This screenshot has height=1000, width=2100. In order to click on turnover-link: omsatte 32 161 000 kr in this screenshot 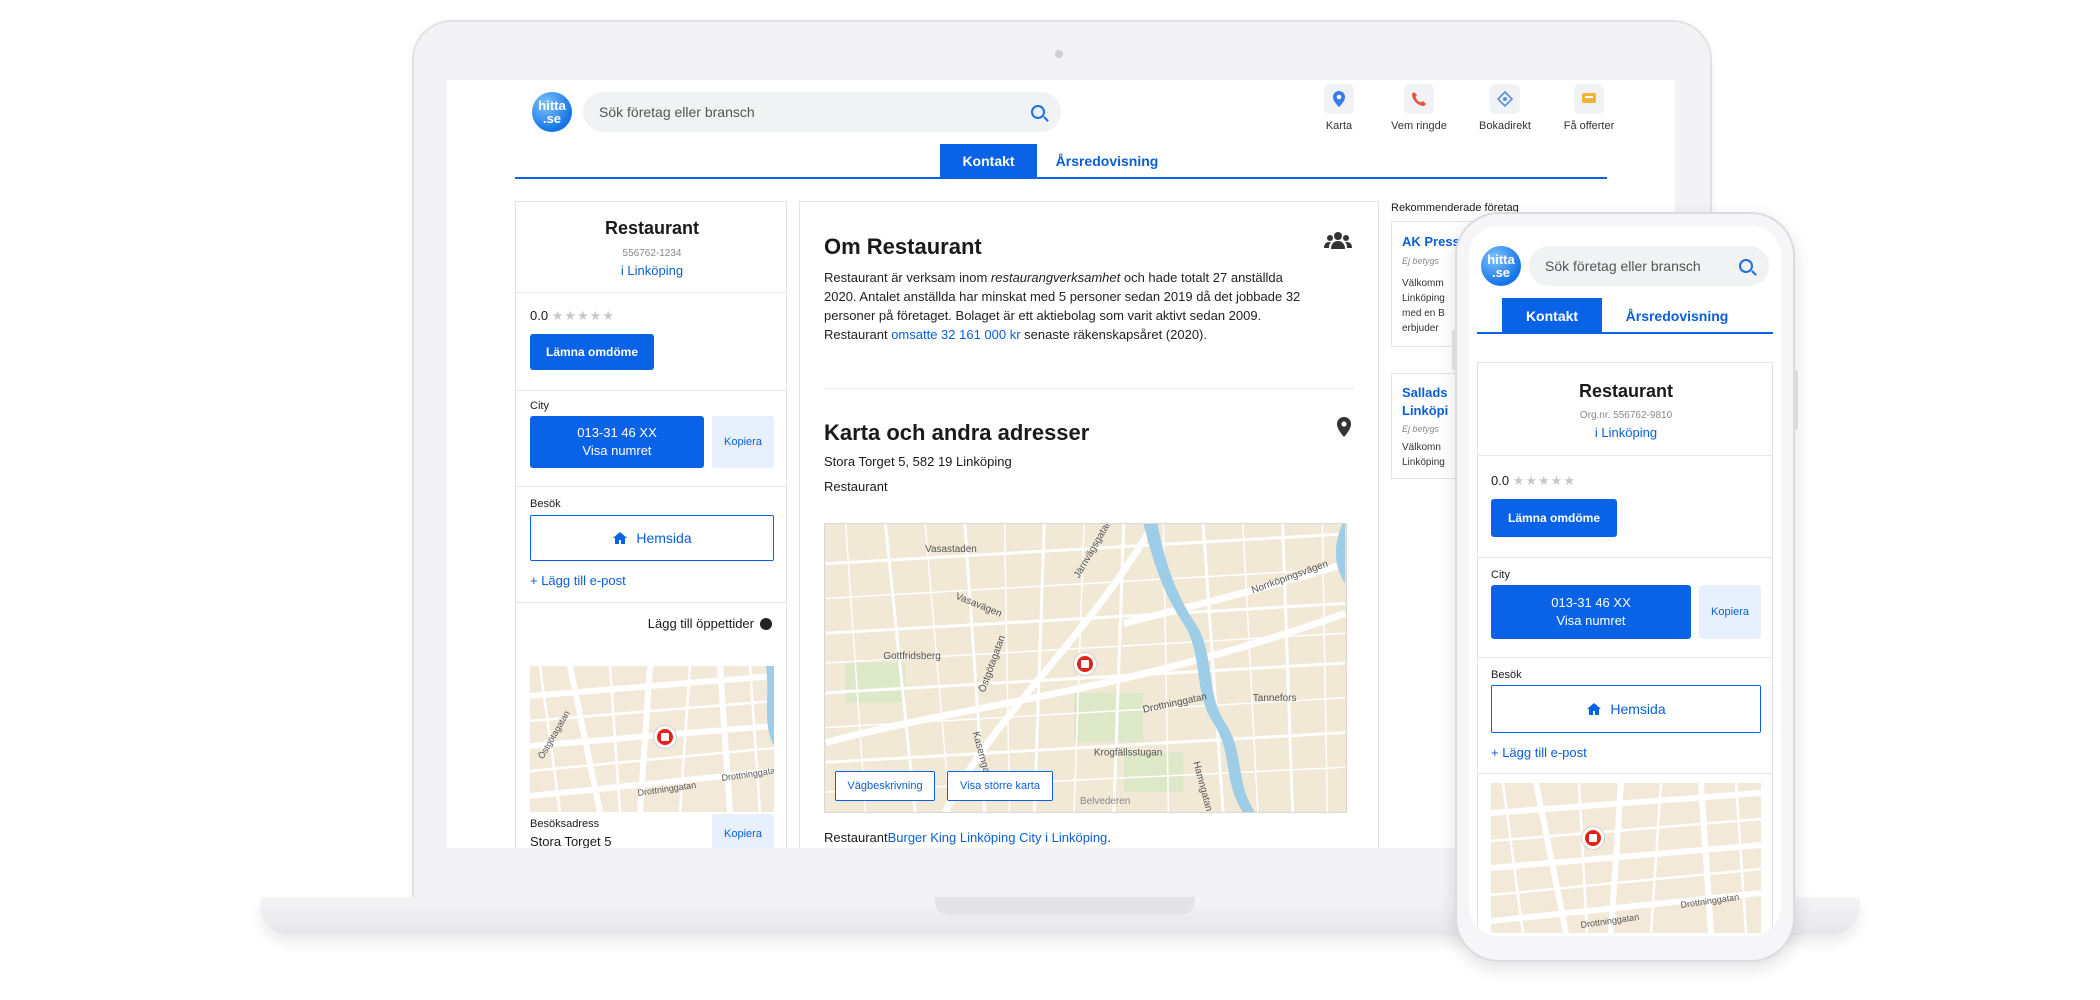, I will do `click(955, 334)`.